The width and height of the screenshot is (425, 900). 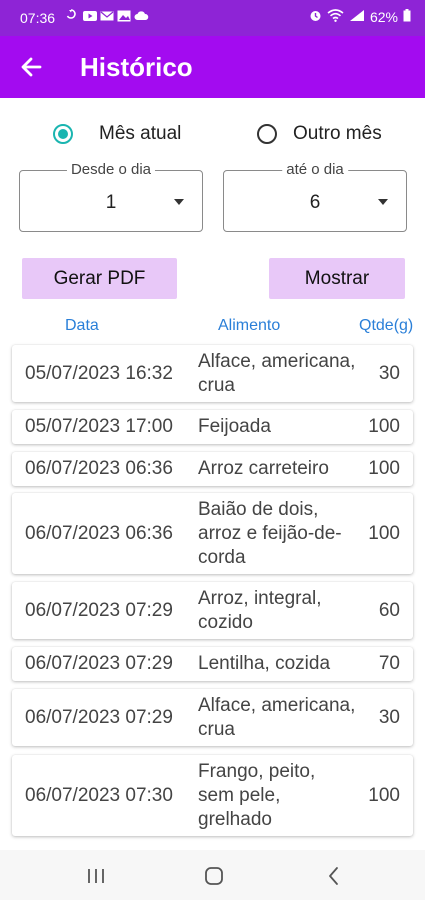 I want to click on row-food: Frango, peito, sem pele, grelhado, so click(x=257, y=795).